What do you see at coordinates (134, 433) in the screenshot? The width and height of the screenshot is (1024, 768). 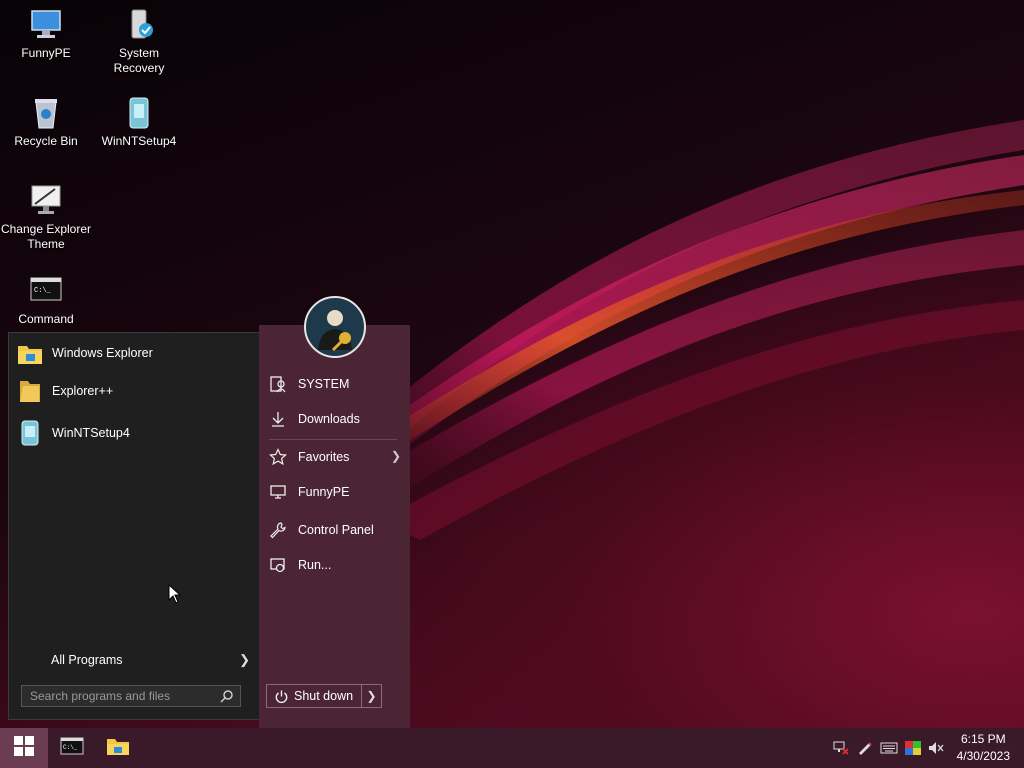 I see `start-program-winntsetup: WinNTSetup4` at bounding box center [134, 433].